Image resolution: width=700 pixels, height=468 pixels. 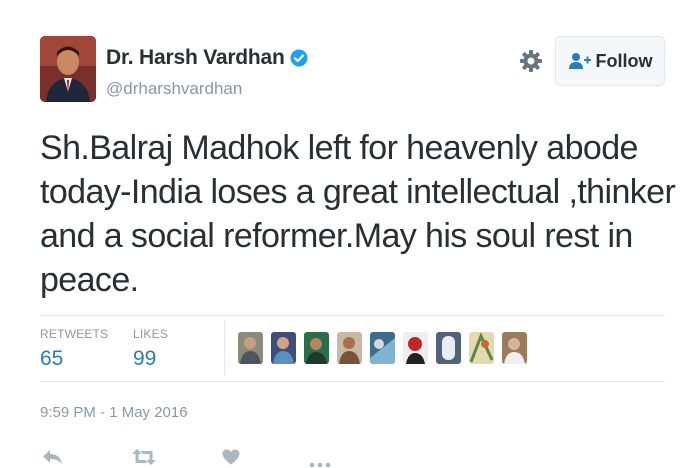 I want to click on avatar, so click(x=68, y=69).